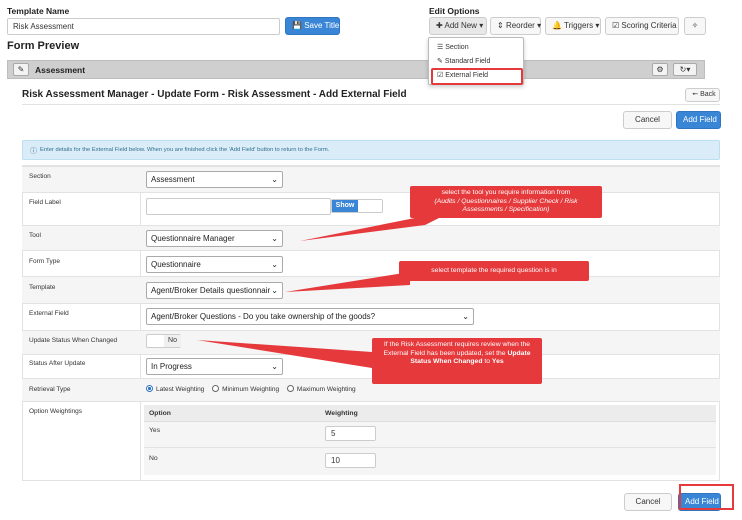  I want to click on cancel-button-bottom: Cancel, so click(648, 502).